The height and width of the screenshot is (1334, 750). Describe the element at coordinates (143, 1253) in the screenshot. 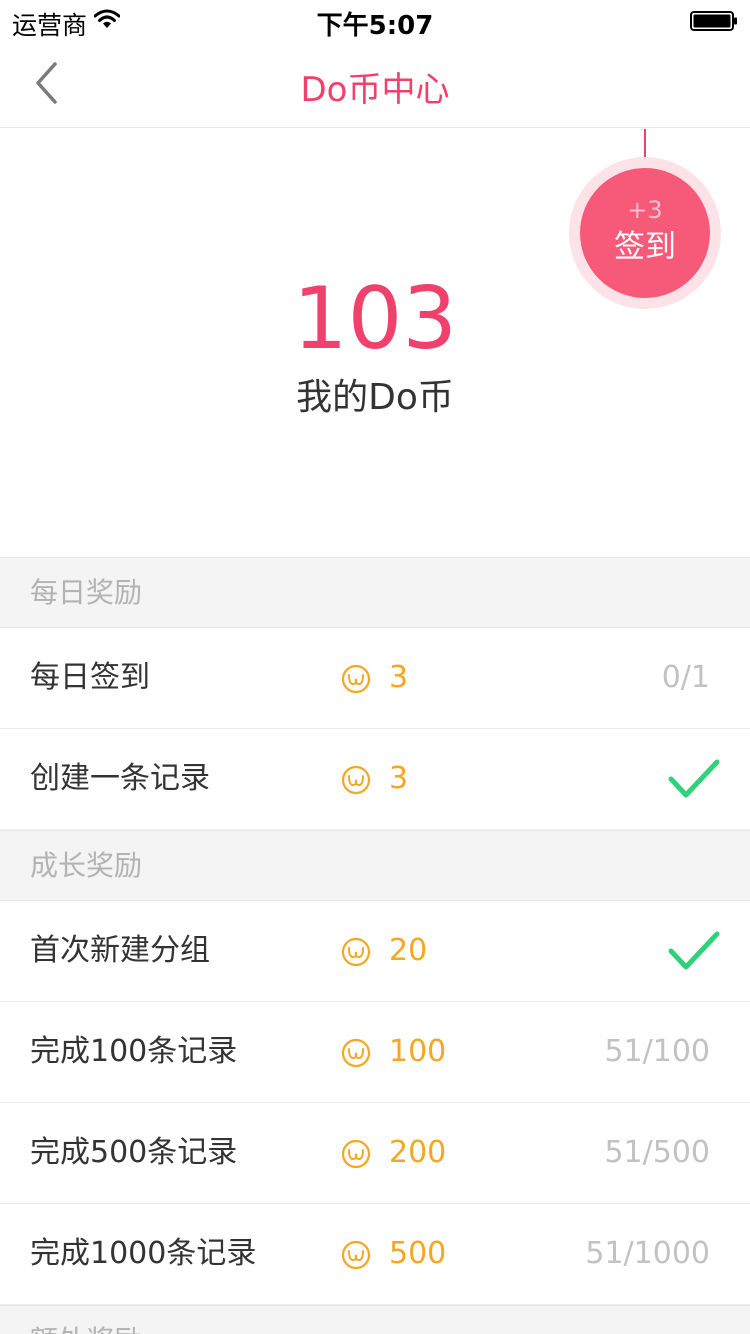

I see `reward-title: 完成1000条记录` at that location.